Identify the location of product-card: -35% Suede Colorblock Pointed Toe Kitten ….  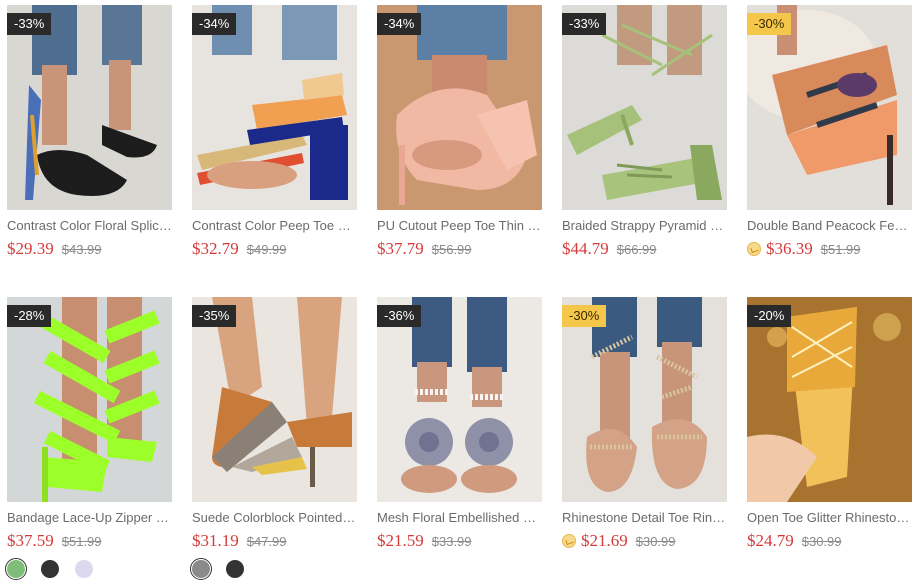
(273, 442).